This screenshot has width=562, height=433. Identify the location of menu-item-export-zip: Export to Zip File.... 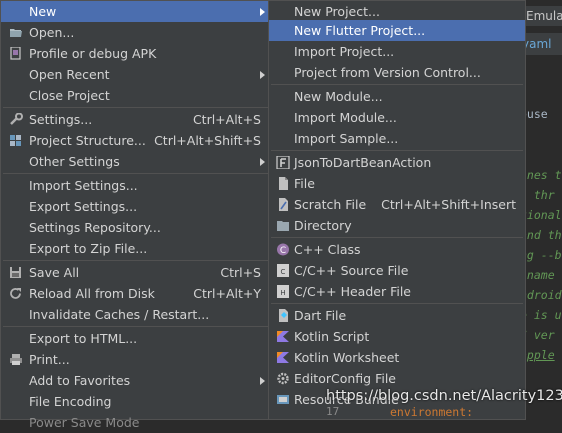
(135, 248).